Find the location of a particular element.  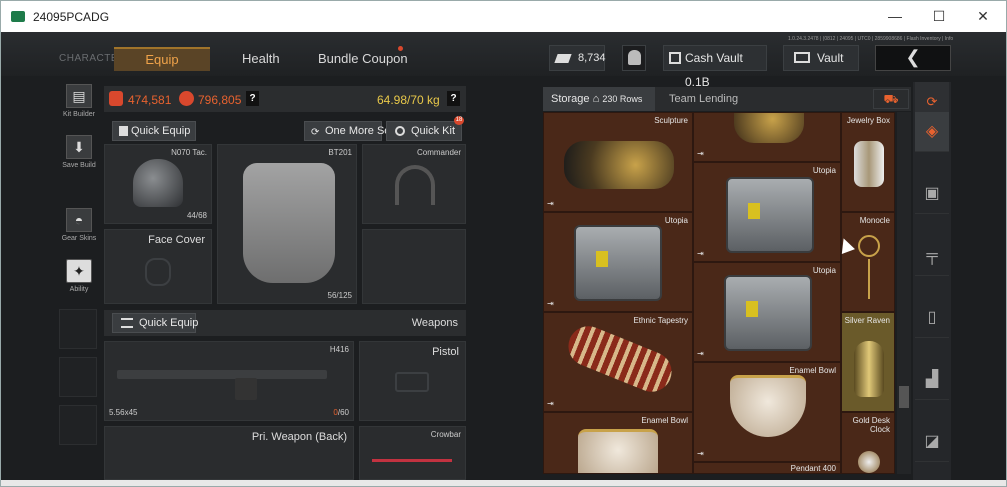

trader-button is located at coordinates (634, 58).